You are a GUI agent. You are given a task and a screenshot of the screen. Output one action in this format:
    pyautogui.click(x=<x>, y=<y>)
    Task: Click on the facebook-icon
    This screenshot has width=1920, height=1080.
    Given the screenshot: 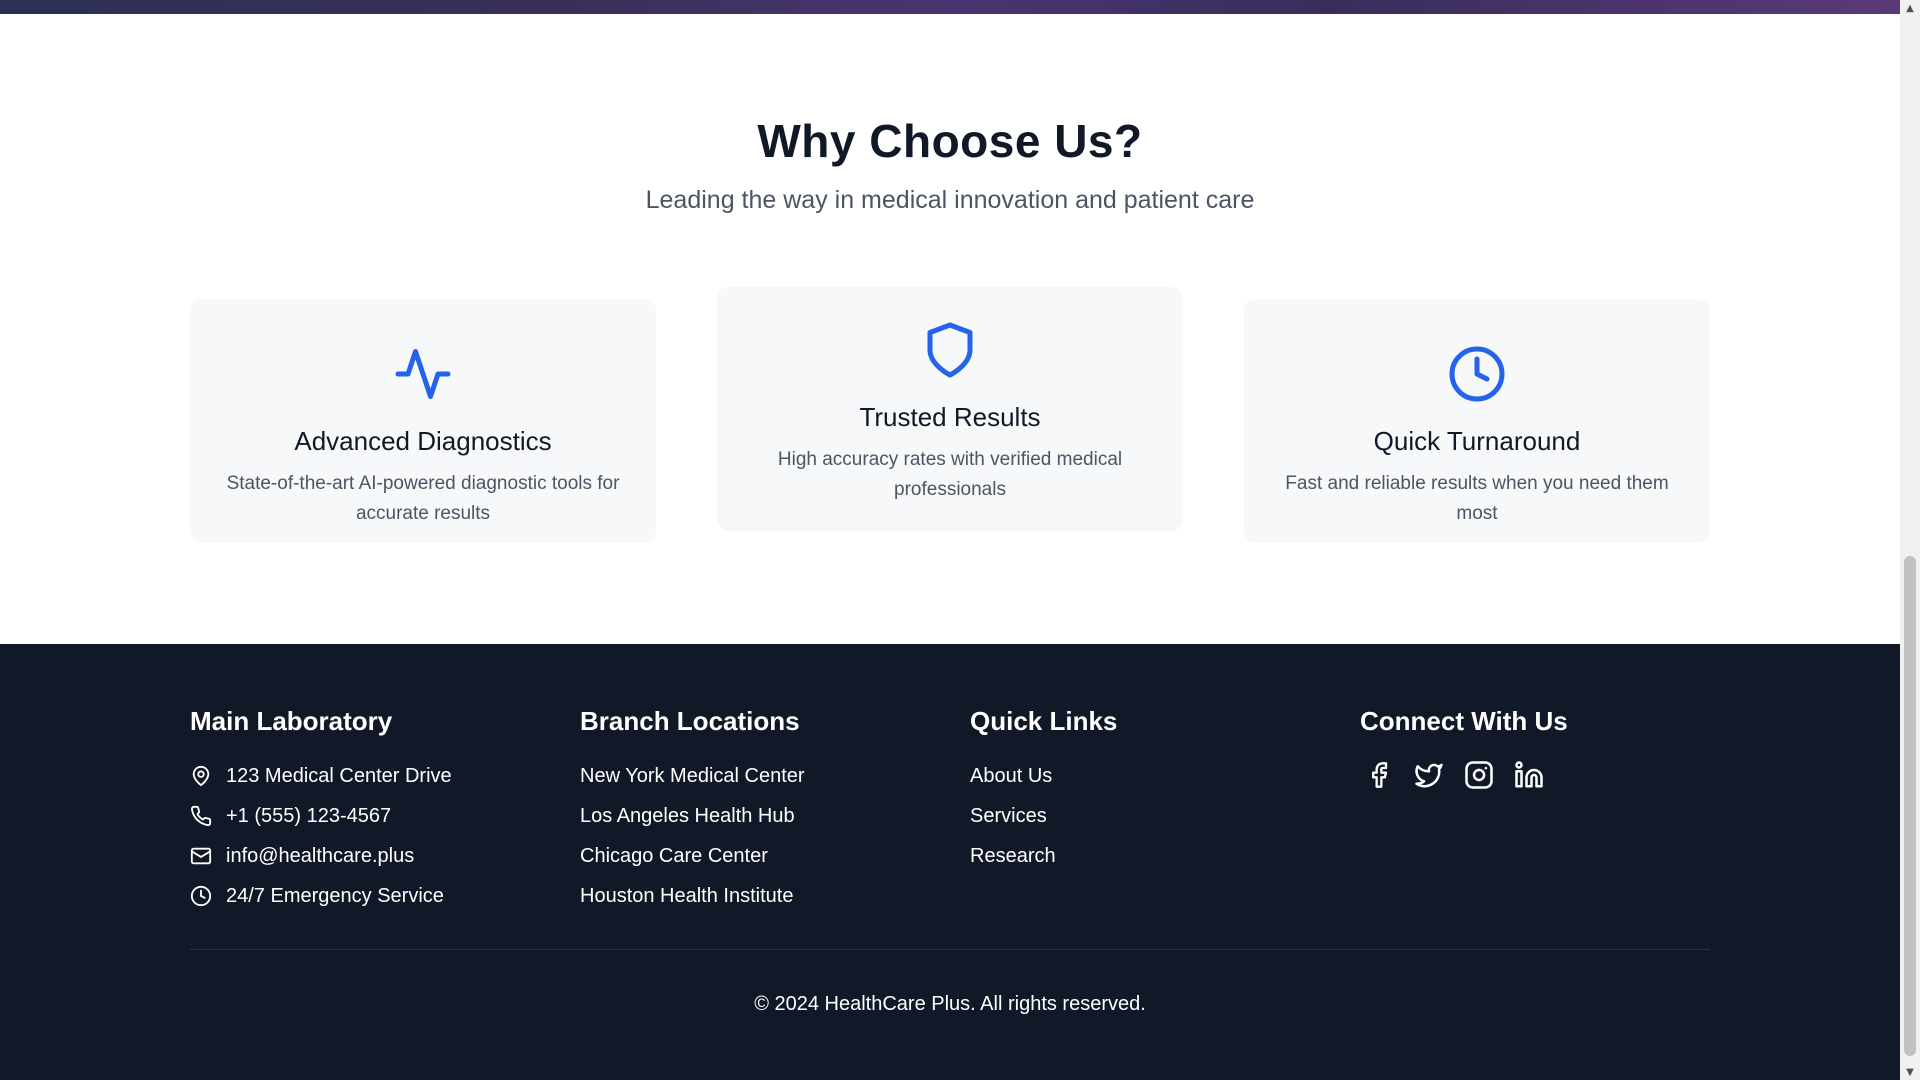 What is the action you would take?
    pyautogui.click(x=1379, y=775)
    